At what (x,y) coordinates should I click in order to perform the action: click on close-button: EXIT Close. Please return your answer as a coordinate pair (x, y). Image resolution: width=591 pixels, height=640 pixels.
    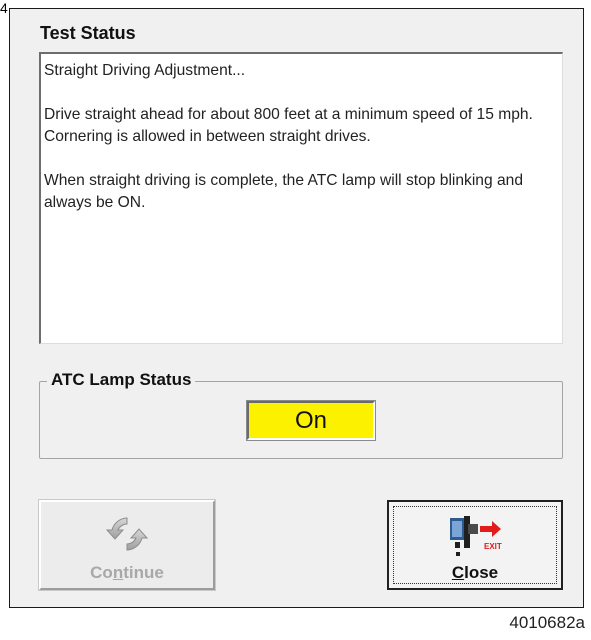
    Looking at the image, I should click on (475, 545).